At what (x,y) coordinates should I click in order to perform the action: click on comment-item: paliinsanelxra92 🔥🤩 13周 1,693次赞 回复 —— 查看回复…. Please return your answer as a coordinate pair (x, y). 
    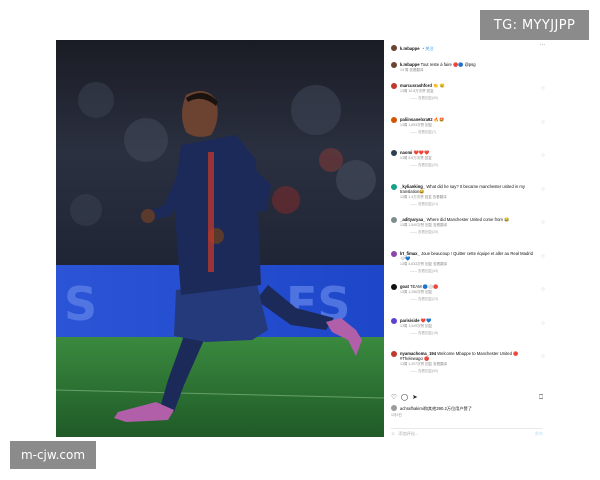
    Looking at the image, I should click on (468, 133).